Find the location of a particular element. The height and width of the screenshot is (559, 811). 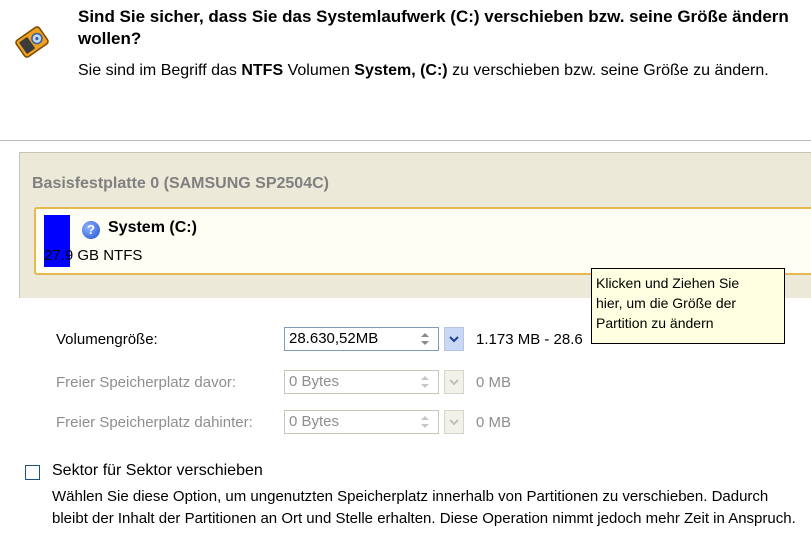

filesystem-name: NTFS is located at coordinates (262, 70).